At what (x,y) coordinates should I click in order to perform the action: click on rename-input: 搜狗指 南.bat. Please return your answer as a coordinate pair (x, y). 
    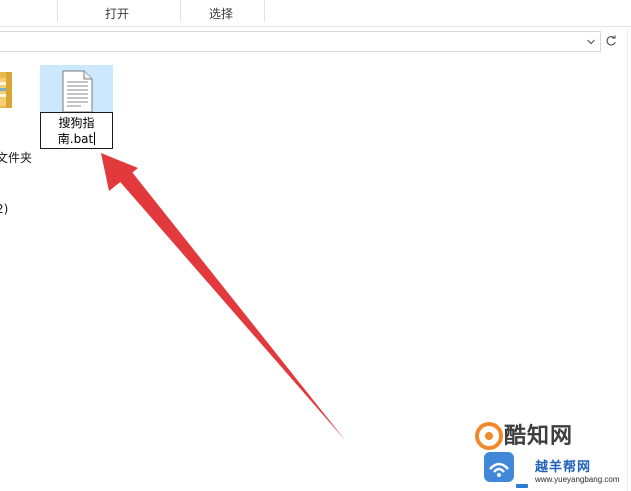
    Looking at the image, I should click on (76, 130).